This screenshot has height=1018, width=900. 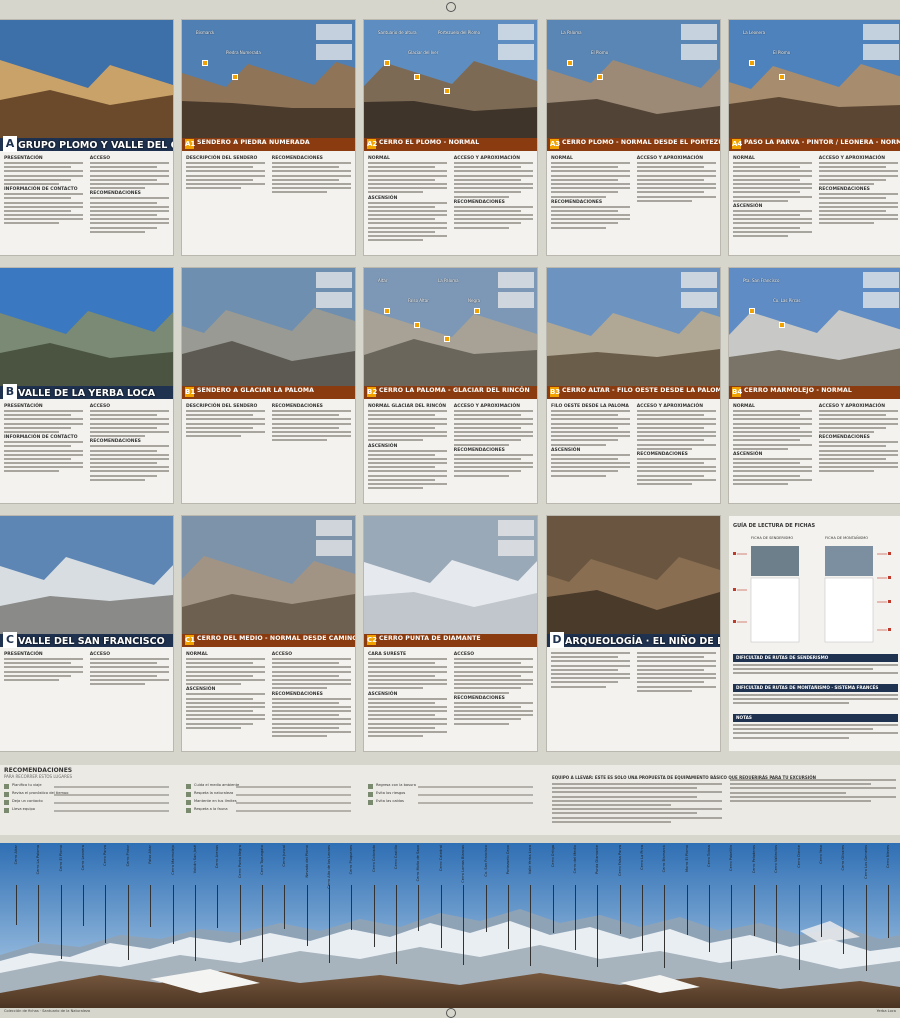 I want to click on panorama-peak-label: Falso Altar, so click(x=150, y=854).